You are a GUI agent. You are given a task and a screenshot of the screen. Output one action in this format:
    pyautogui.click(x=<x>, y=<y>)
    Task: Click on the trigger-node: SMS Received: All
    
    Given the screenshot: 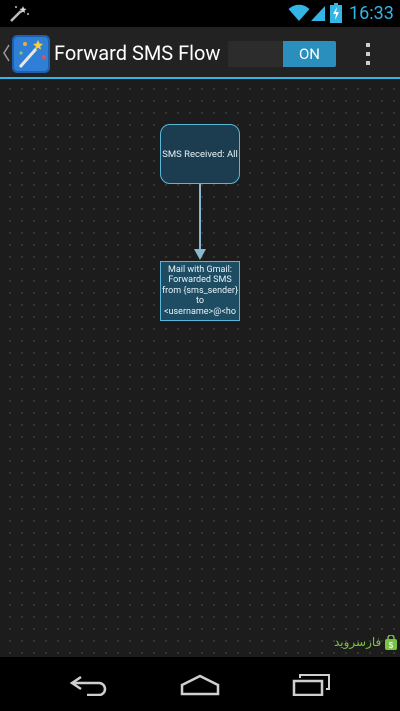 What is the action you would take?
    pyautogui.click(x=200, y=154)
    